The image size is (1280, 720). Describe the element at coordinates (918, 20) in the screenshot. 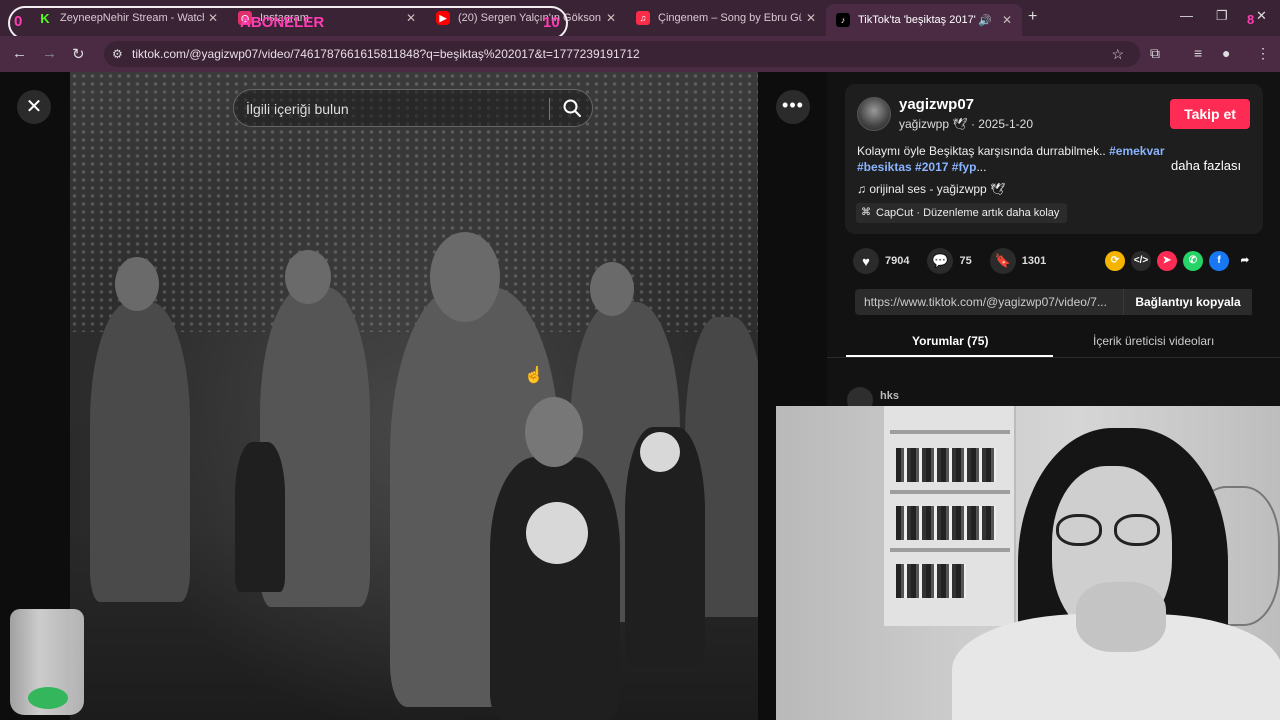

I see `tab-title: TikTok'ta 'beşiktaş 2017' bu` at that location.